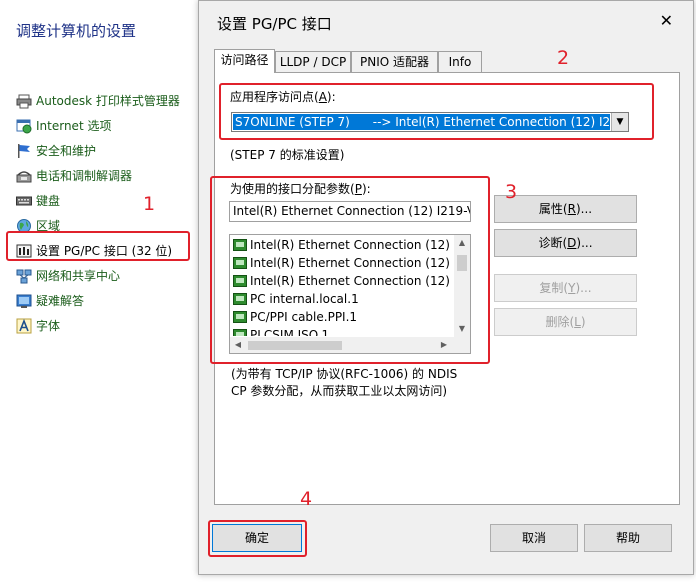  I want to click on fonts-icon, so click(24, 325).